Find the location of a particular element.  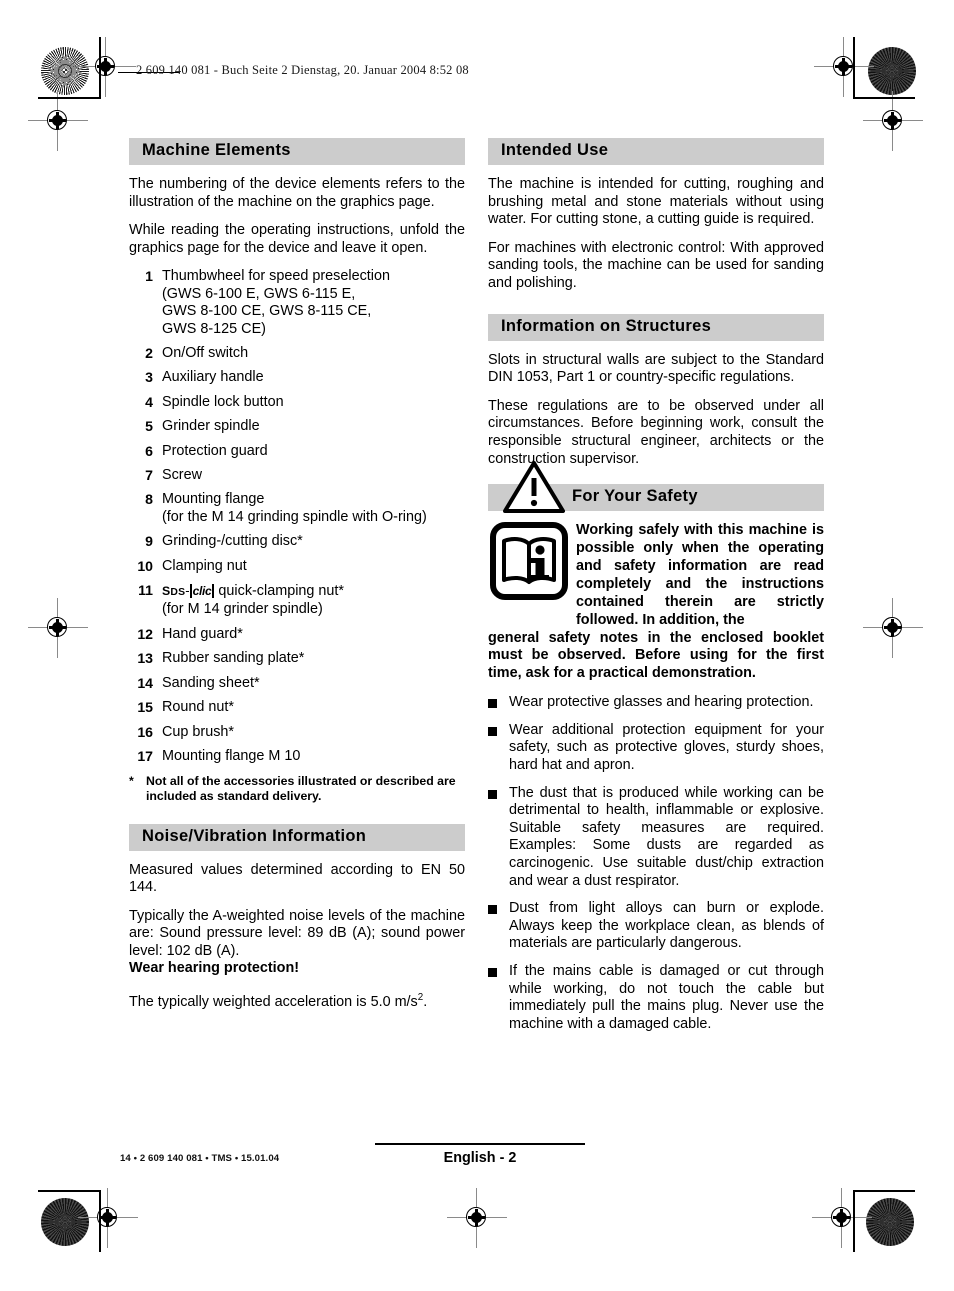

list-item: 9 Grinding-/cutting disc* is located at coordinates (297, 541).